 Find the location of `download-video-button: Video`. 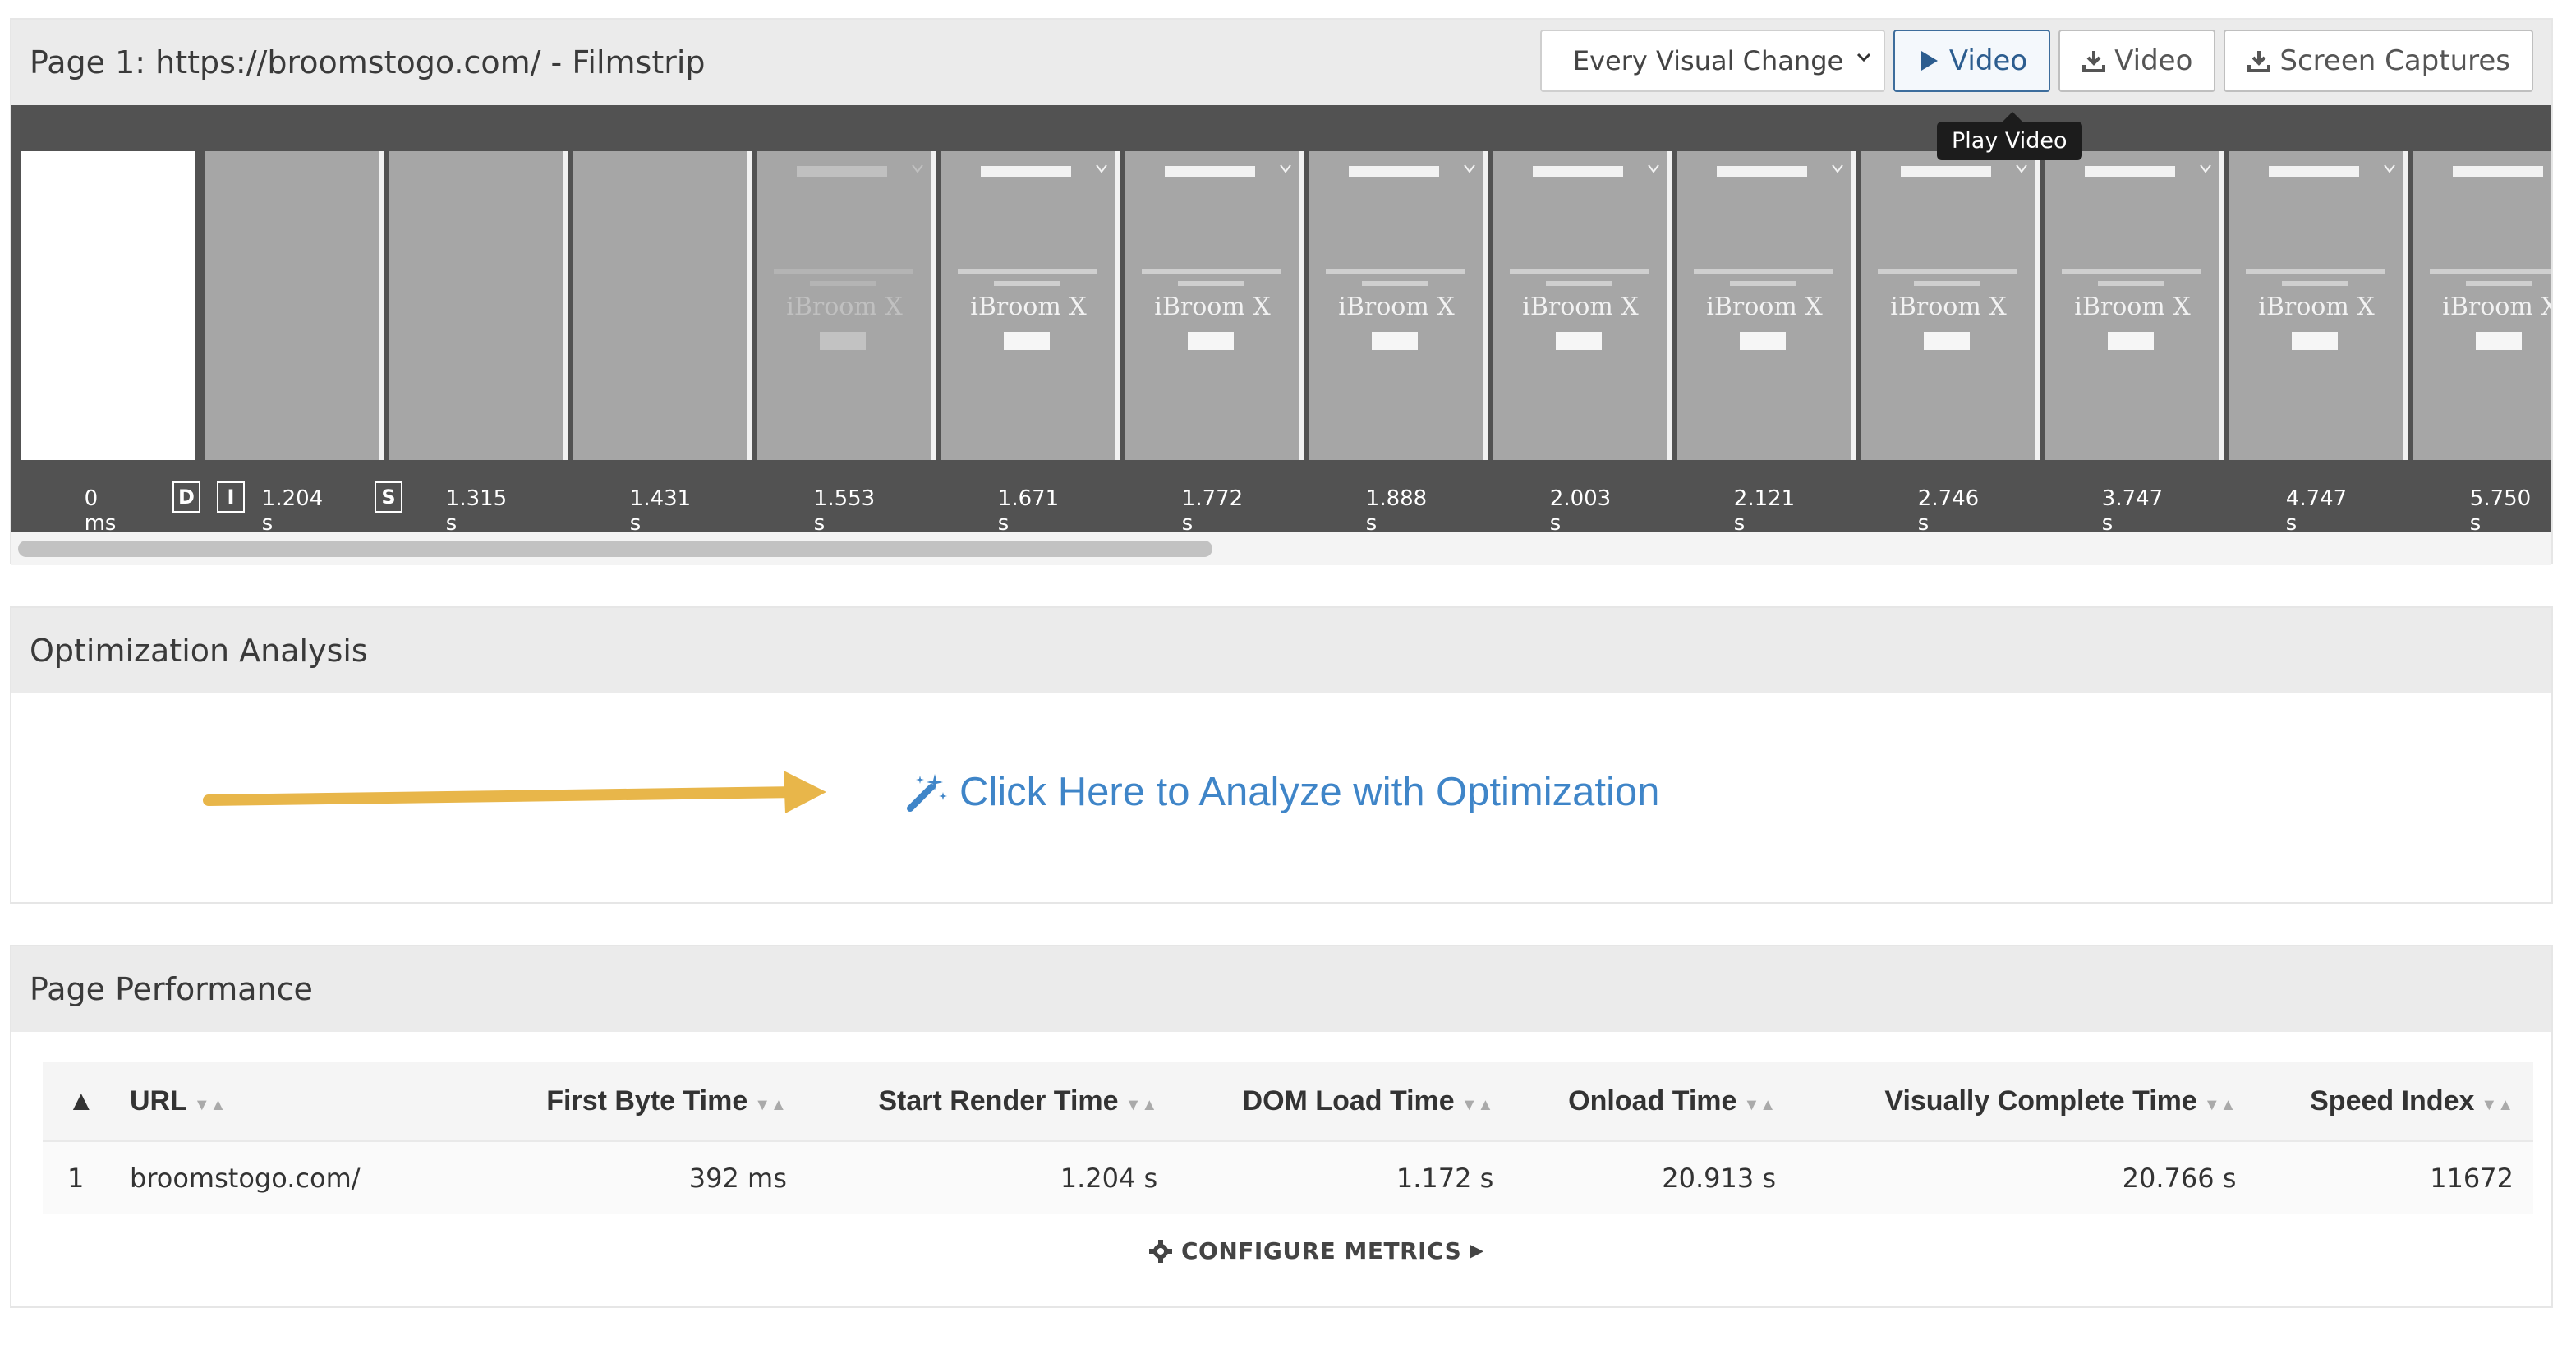

download-video-button: Video is located at coordinates (2137, 61).